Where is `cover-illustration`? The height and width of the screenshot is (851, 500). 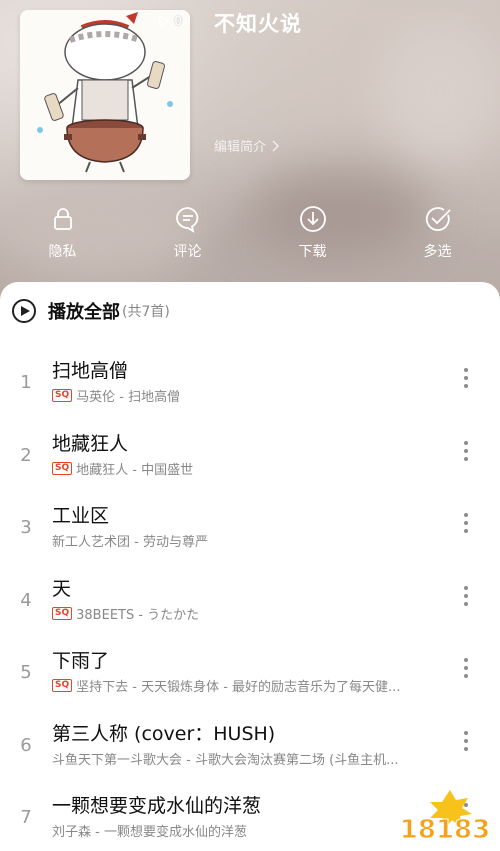
cover-illustration is located at coordinates (105, 95).